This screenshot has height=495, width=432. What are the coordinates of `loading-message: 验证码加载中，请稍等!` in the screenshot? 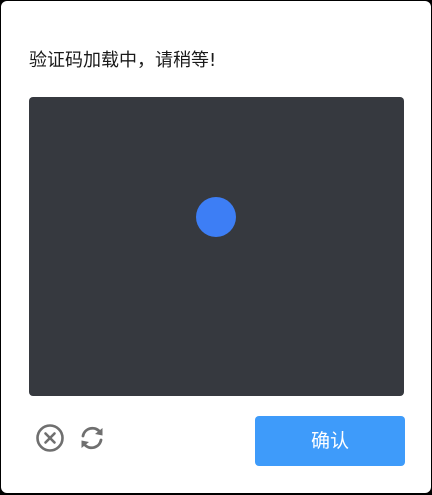 It's located at (123, 60).